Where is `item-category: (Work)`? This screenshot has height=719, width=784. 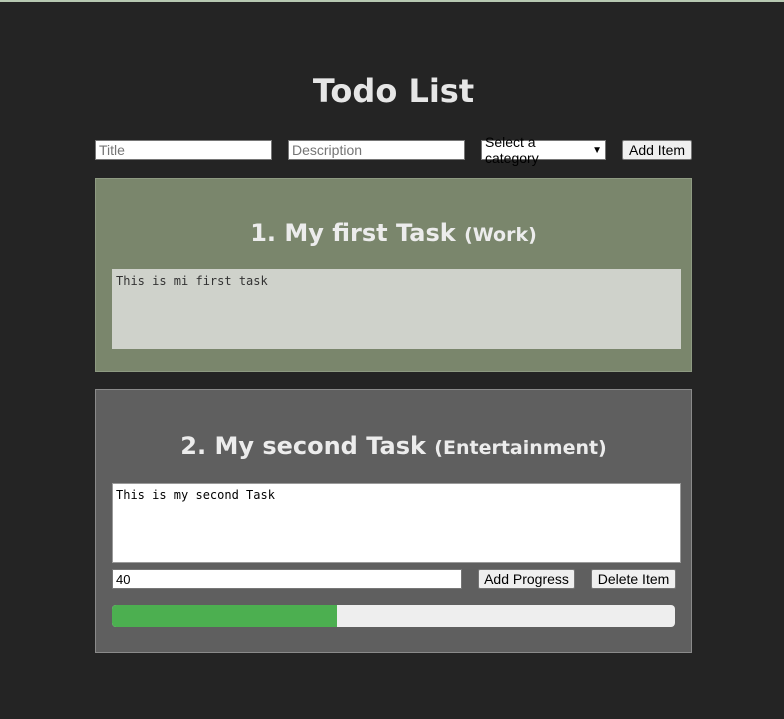 item-category: (Work) is located at coordinates (500, 235).